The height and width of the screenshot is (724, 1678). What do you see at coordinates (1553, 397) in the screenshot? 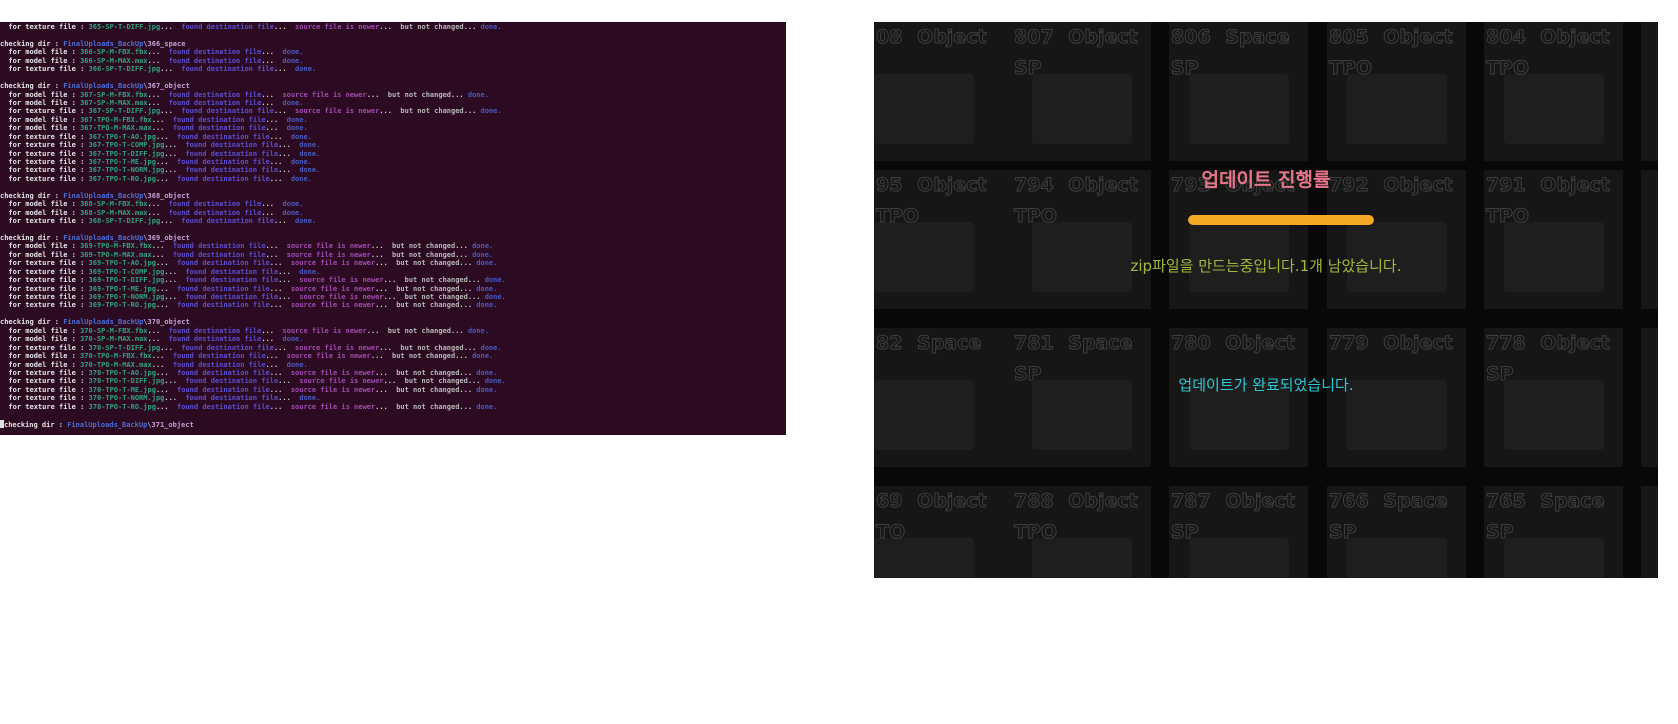
I see `asset-tile: 778 Object SP` at bounding box center [1553, 397].